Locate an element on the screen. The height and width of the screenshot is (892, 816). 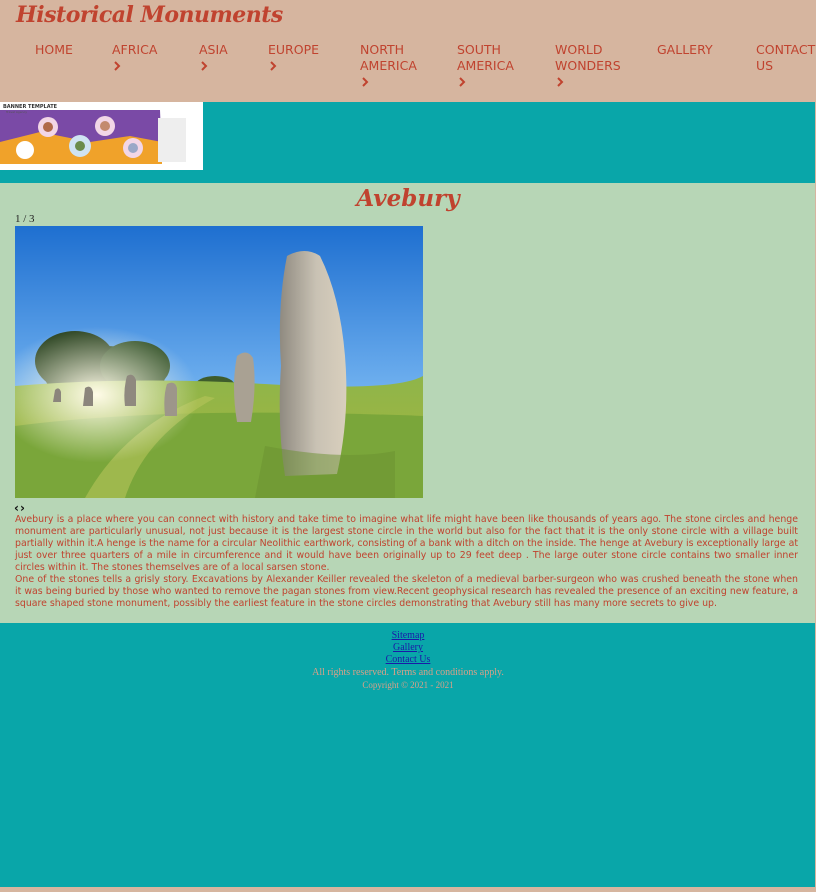
nav-item-label: CONTACT US is located at coordinates (786, 57).